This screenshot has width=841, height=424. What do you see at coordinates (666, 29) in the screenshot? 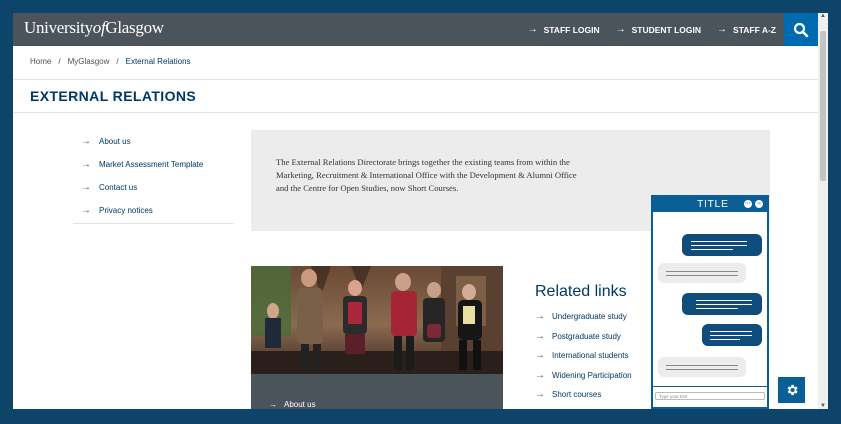
I see `student-login-label: STUDENT LOGIN` at bounding box center [666, 29].